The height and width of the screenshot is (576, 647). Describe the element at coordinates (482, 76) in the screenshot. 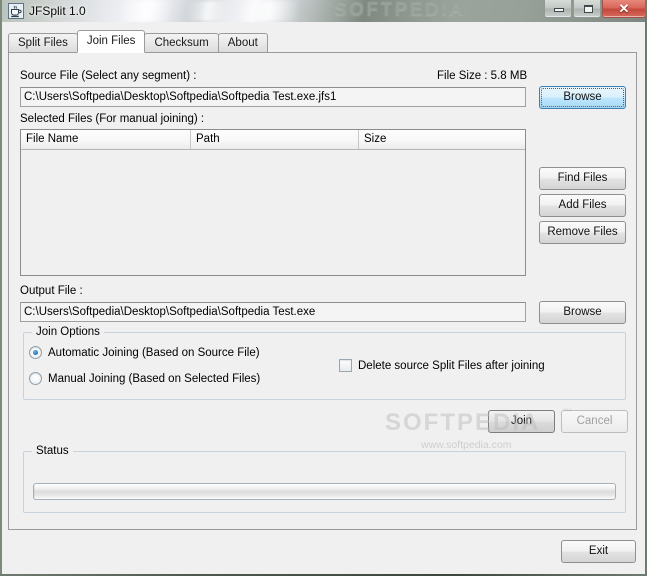

I see `file-size-label: File Size : 5.8 MB` at that location.